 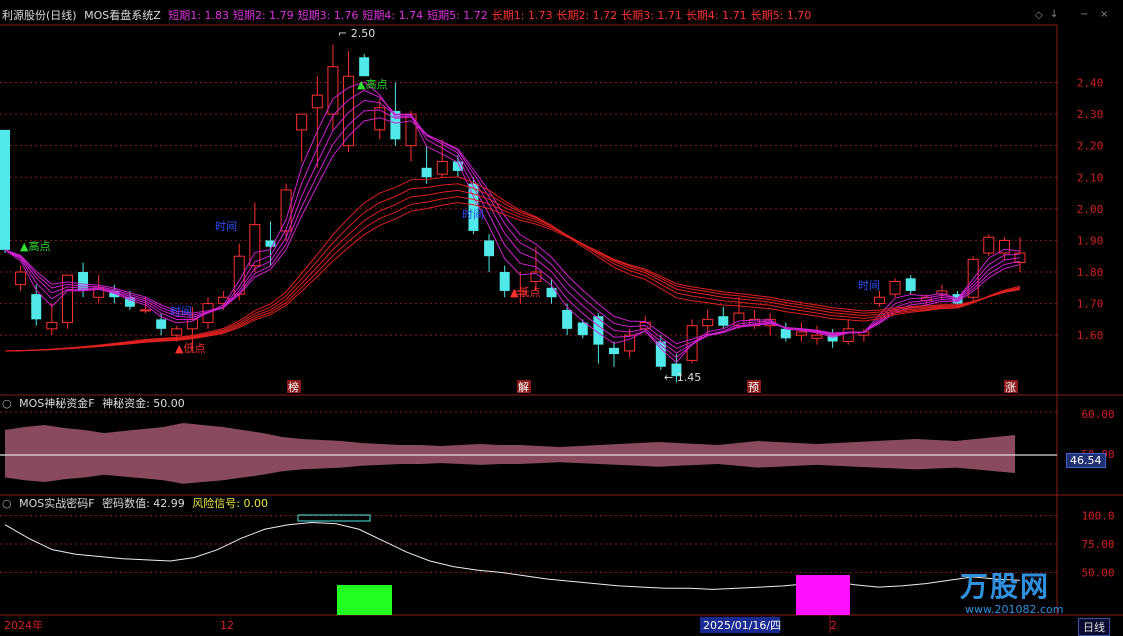 What do you see at coordinates (1090, 335) in the screenshot?
I see `price-tick-8: 1.60` at bounding box center [1090, 335].